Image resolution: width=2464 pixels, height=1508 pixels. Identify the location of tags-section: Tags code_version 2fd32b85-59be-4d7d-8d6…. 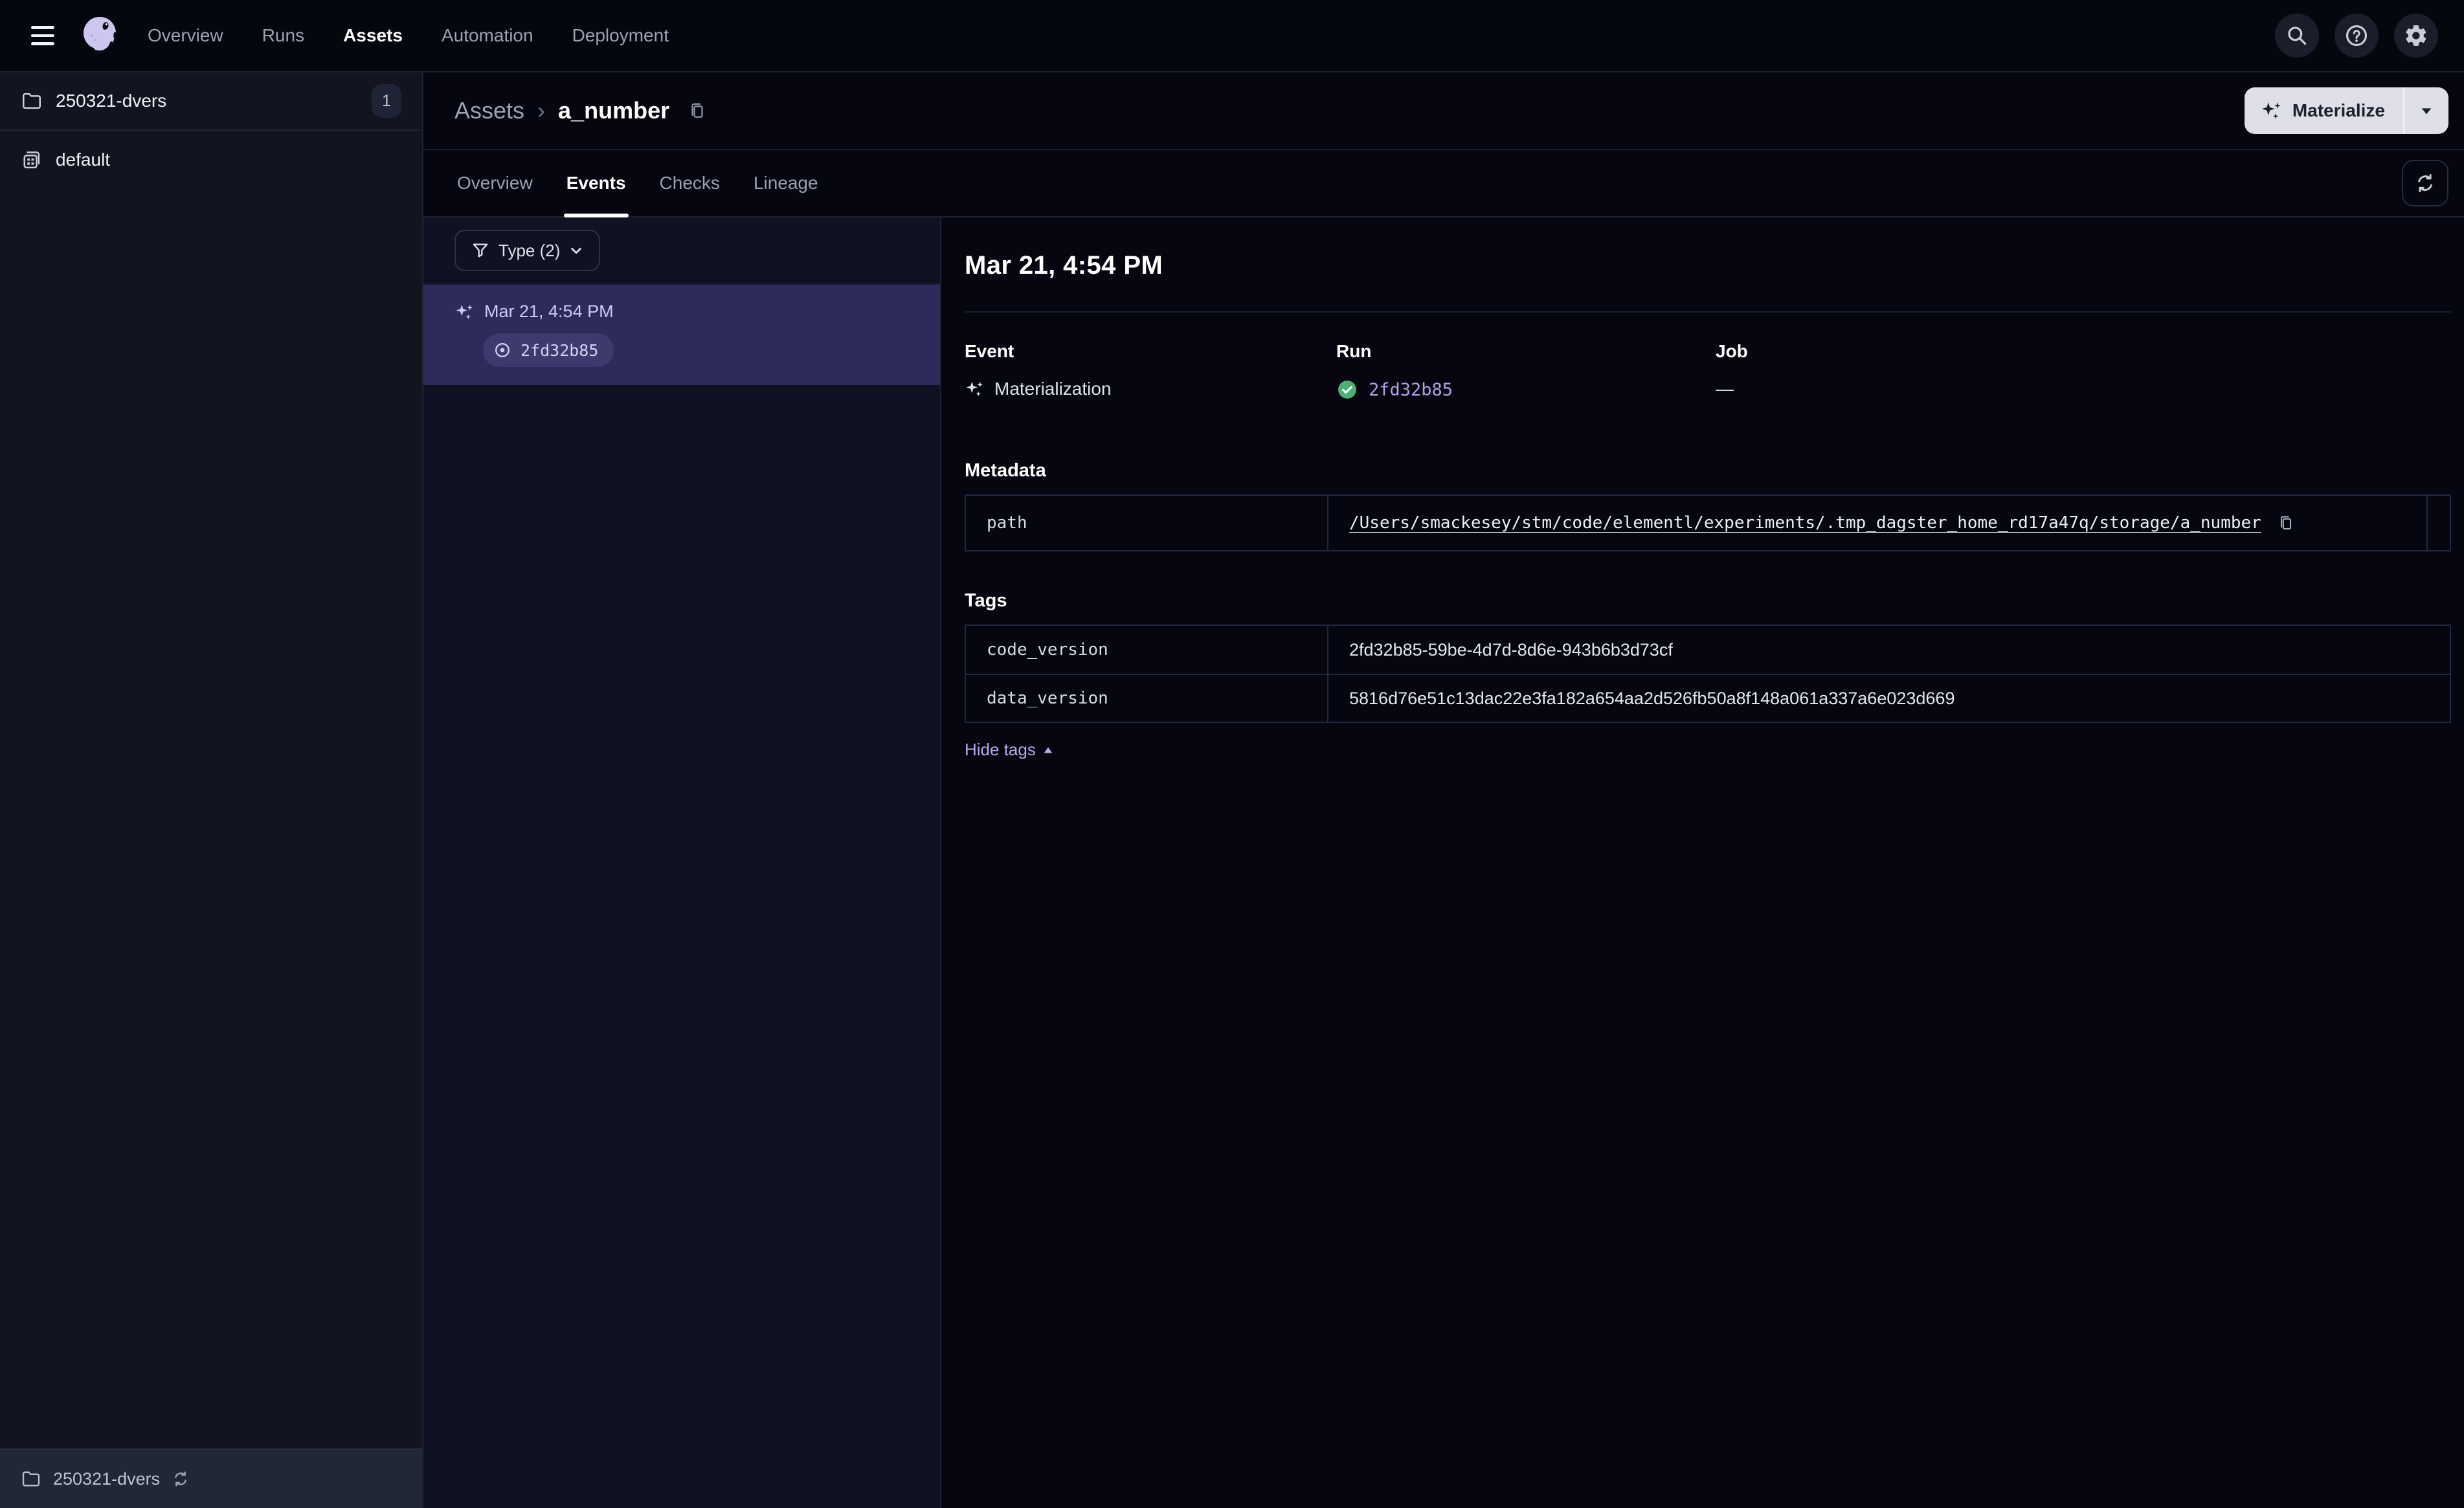
(1708, 675).